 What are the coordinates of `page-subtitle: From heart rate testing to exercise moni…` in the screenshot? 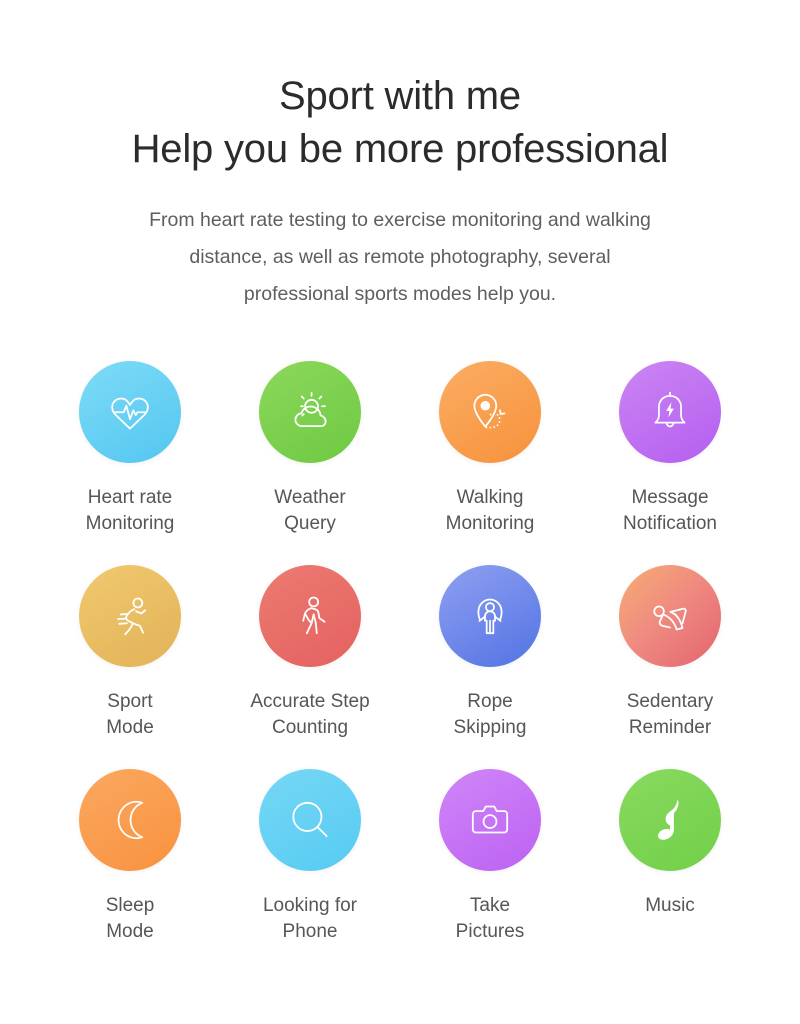 It's located at (400, 244).